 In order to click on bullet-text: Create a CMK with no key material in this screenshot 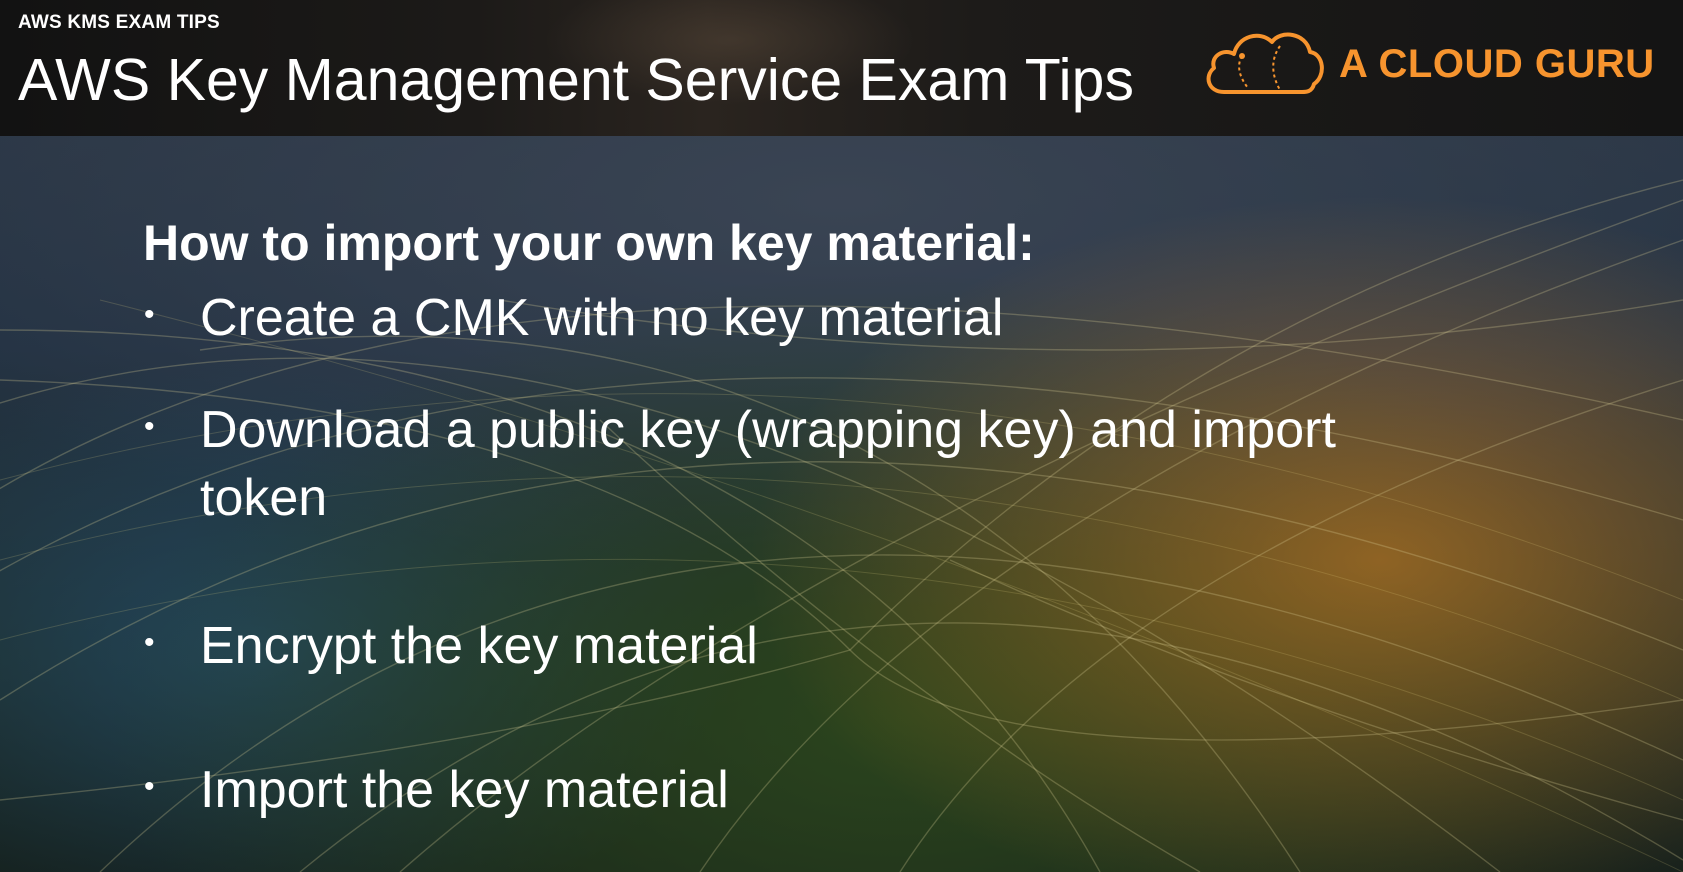, I will do `click(602, 318)`.